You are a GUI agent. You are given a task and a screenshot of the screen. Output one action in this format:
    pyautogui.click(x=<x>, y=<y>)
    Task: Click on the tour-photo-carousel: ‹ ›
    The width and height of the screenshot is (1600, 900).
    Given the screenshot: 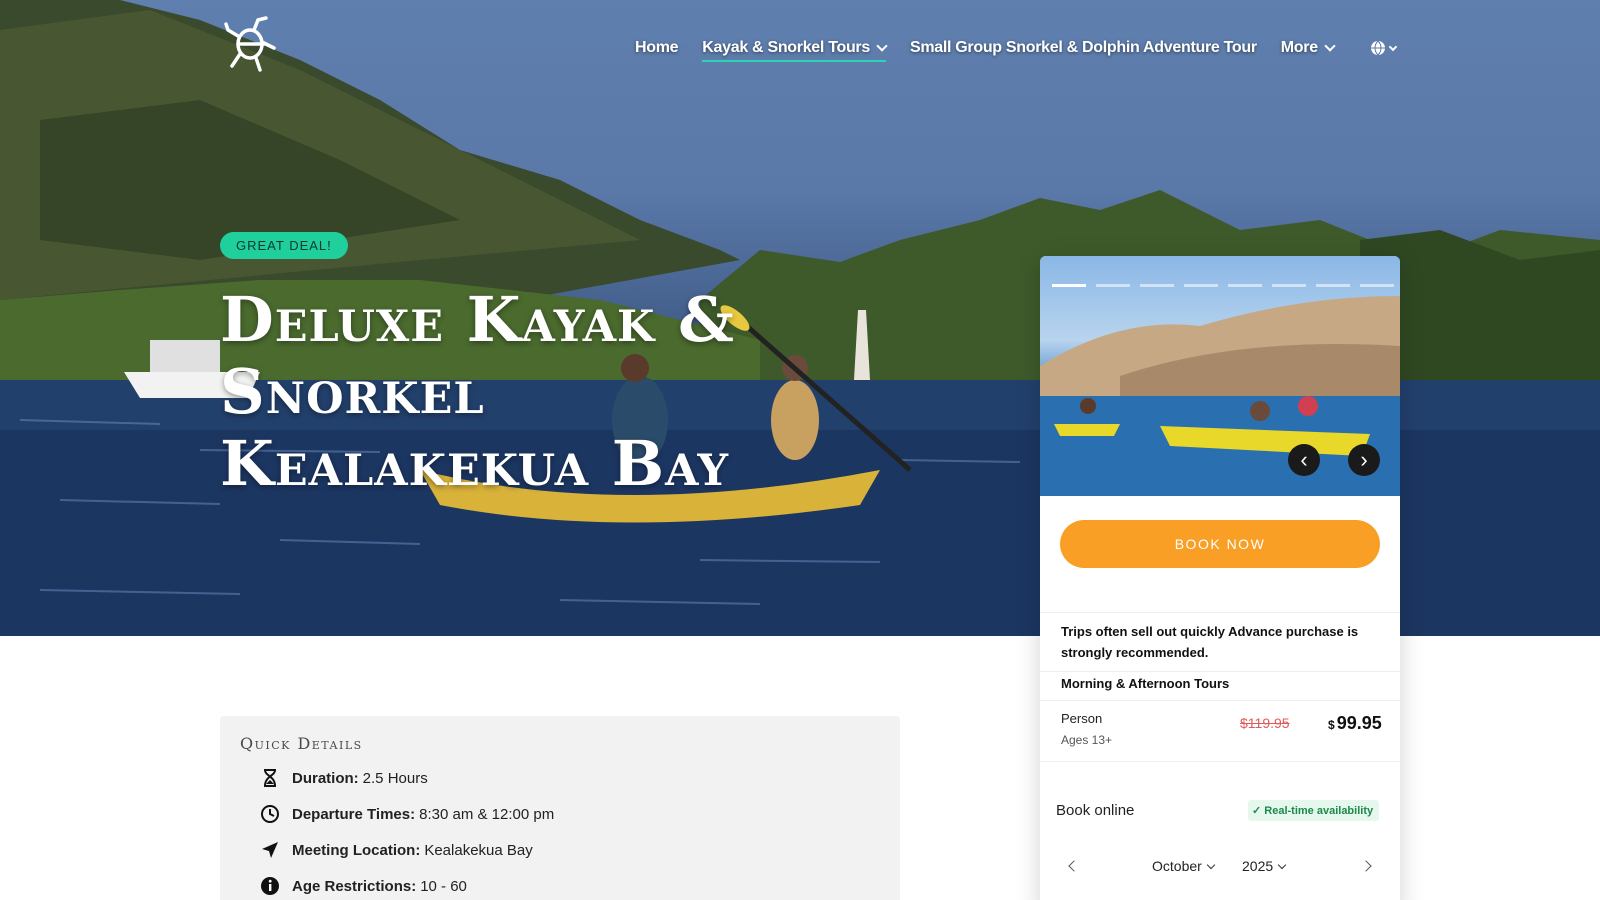 What is the action you would take?
    pyautogui.click(x=1220, y=376)
    